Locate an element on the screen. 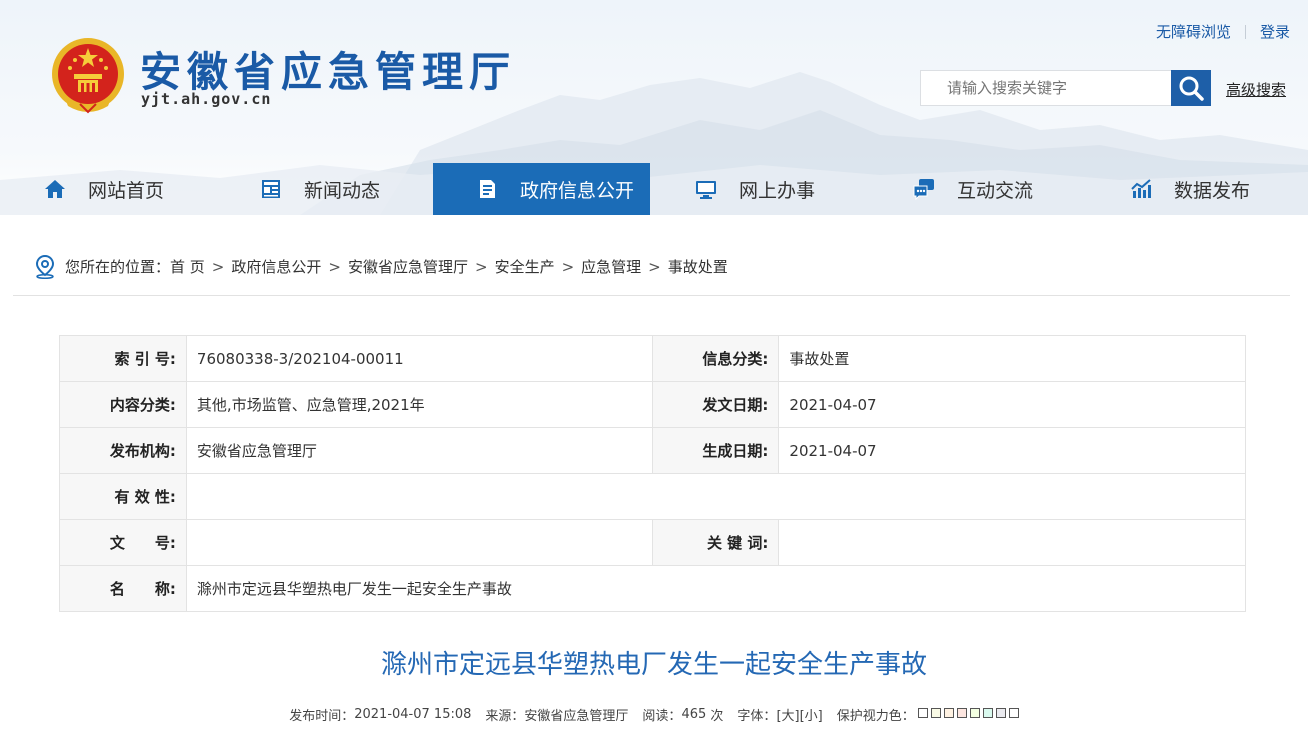 The height and width of the screenshot is (737, 1308). views-unit: 次 is located at coordinates (717, 716).